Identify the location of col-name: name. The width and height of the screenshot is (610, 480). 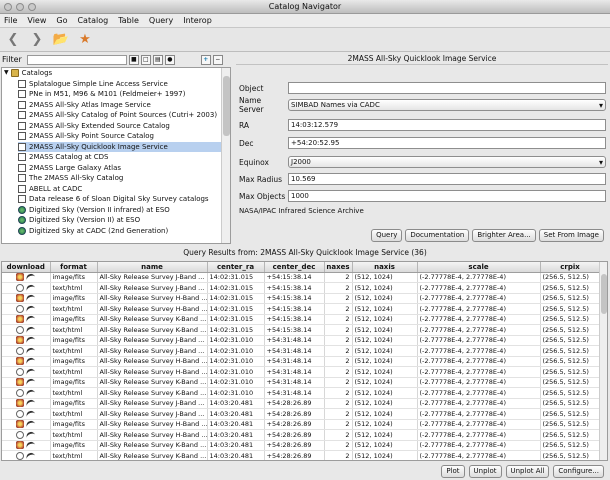
(152, 267).